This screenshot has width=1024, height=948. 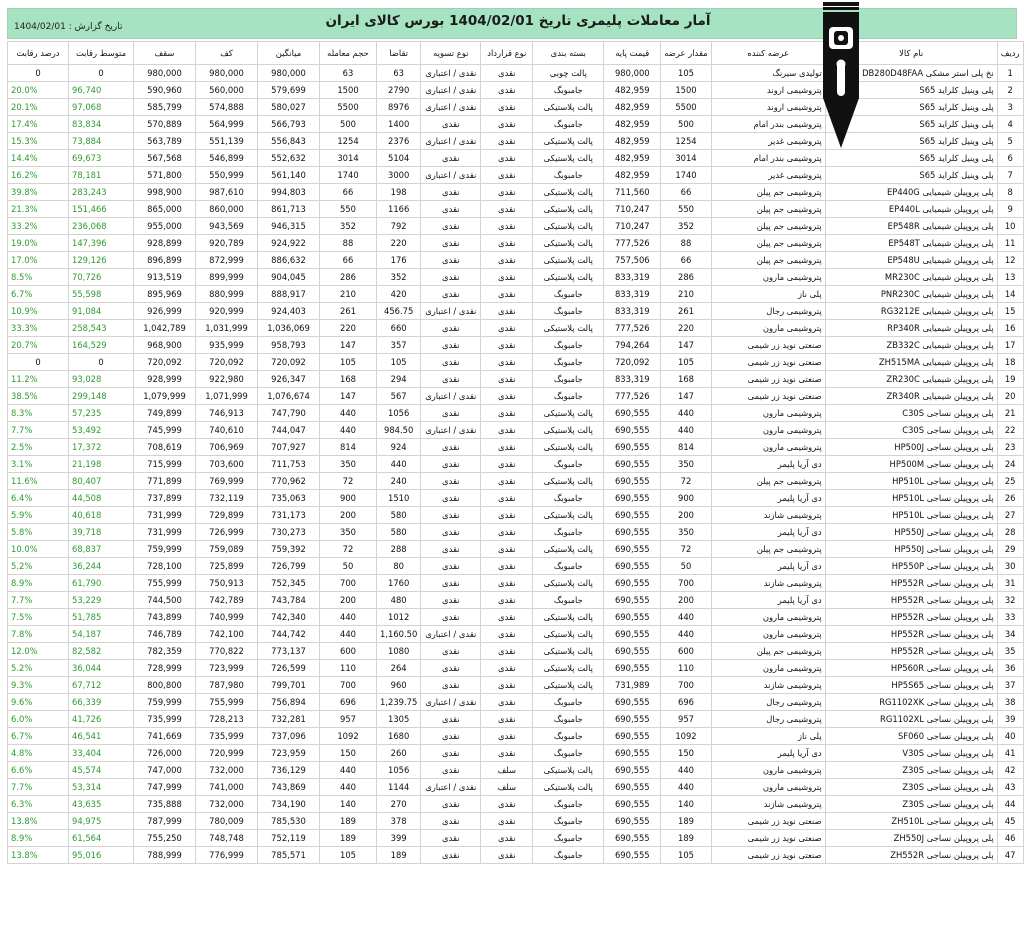 I want to click on cell-floor-price: 920,789, so click(x=226, y=243).